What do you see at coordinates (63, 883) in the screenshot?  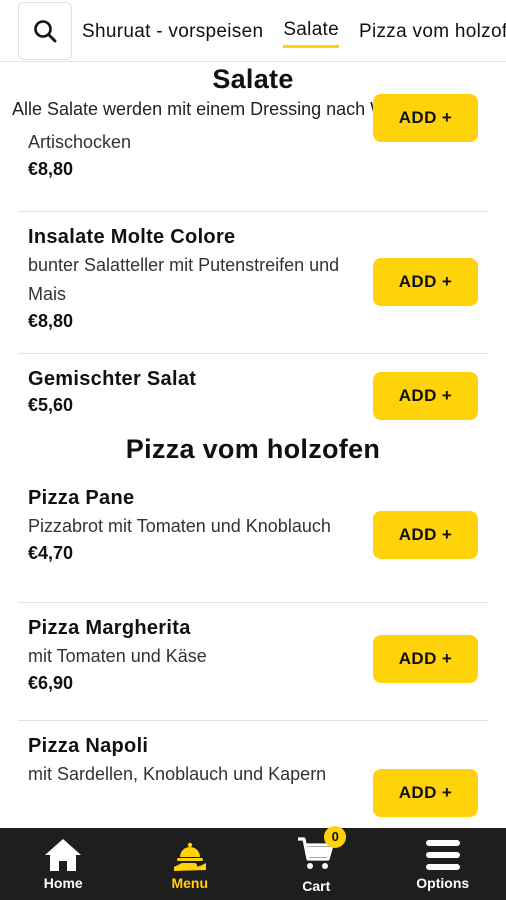 I see `nav-label: Home` at bounding box center [63, 883].